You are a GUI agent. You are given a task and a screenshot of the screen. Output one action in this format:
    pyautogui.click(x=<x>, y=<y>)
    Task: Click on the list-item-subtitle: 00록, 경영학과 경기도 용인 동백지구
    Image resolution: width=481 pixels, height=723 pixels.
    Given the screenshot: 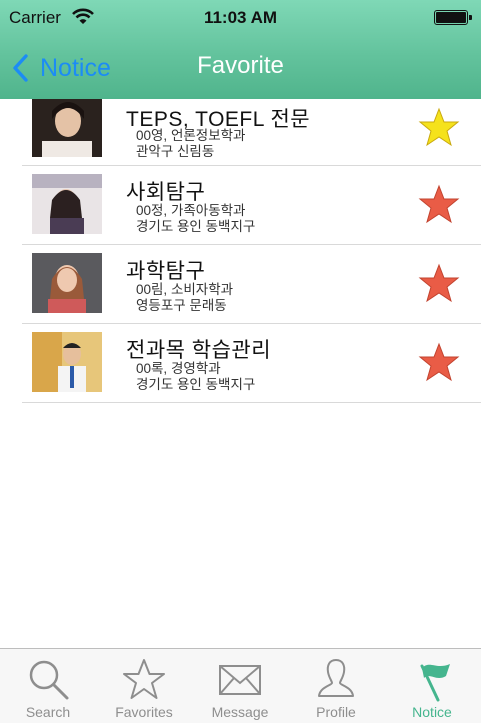 What is the action you would take?
    pyautogui.click(x=195, y=377)
    